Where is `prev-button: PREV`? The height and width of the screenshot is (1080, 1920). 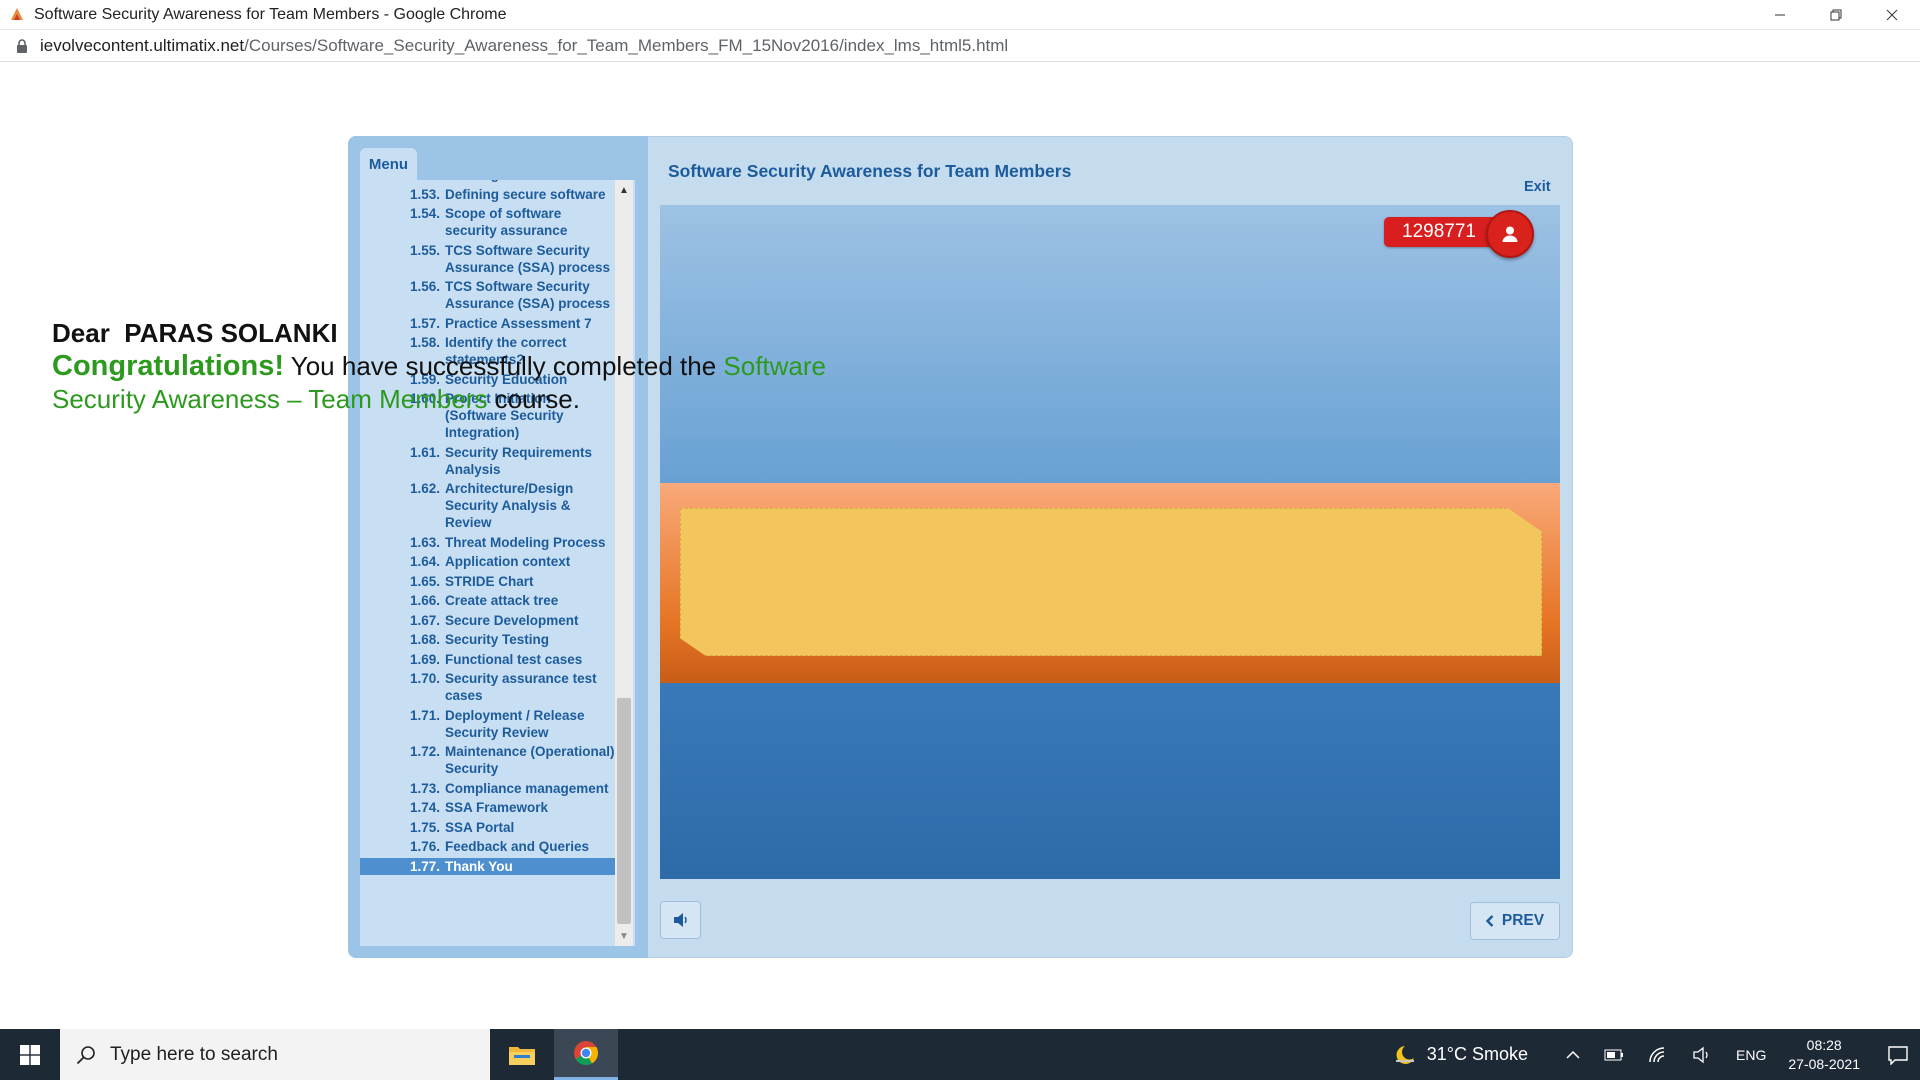 prev-button: PREV is located at coordinates (1515, 921).